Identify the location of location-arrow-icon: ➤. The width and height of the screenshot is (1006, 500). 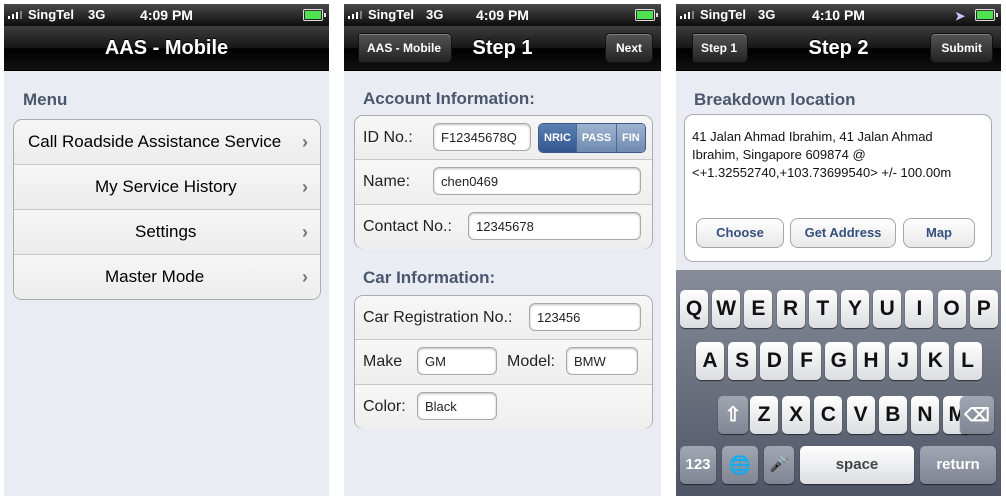
(959, 16).